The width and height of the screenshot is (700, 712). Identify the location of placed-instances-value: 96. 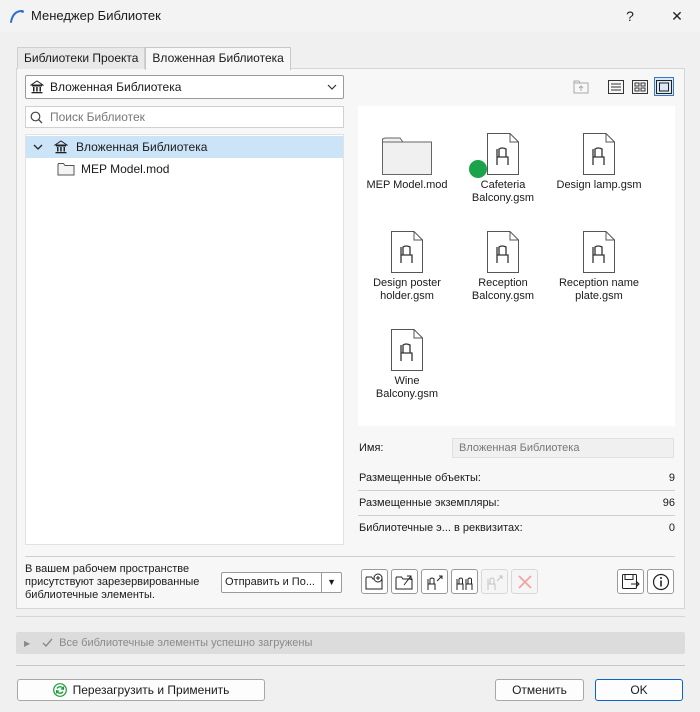
(668, 503).